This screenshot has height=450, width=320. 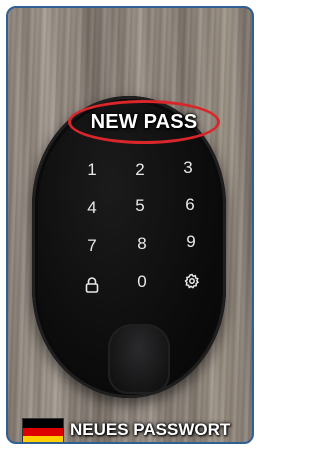 I want to click on key-9: 9, so click(x=191, y=242).